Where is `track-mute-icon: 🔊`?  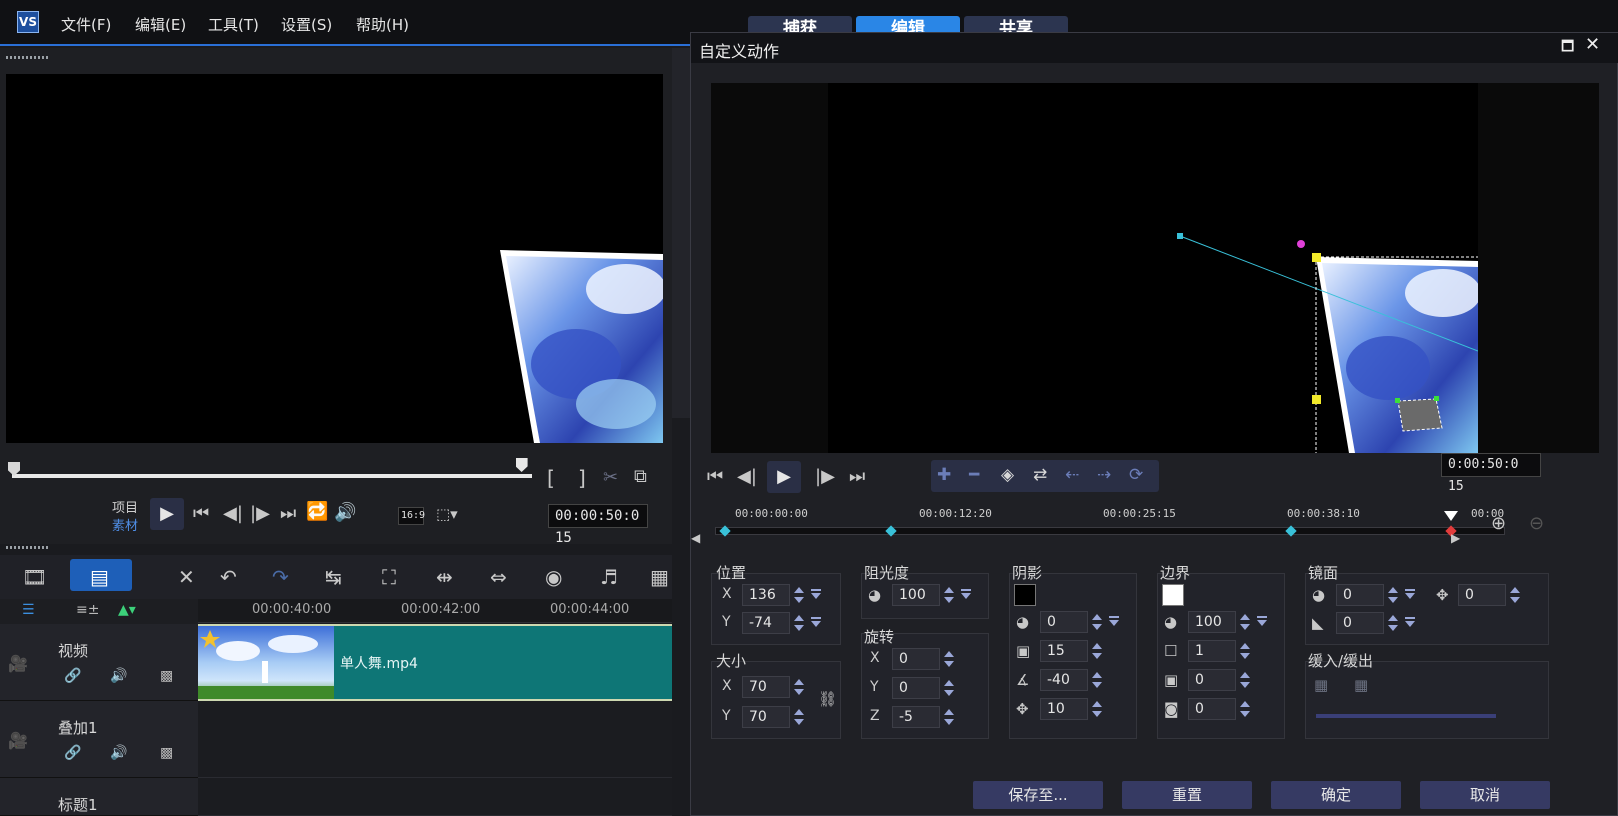 track-mute-icon: 🔊 is located at coordinates (118, 753).